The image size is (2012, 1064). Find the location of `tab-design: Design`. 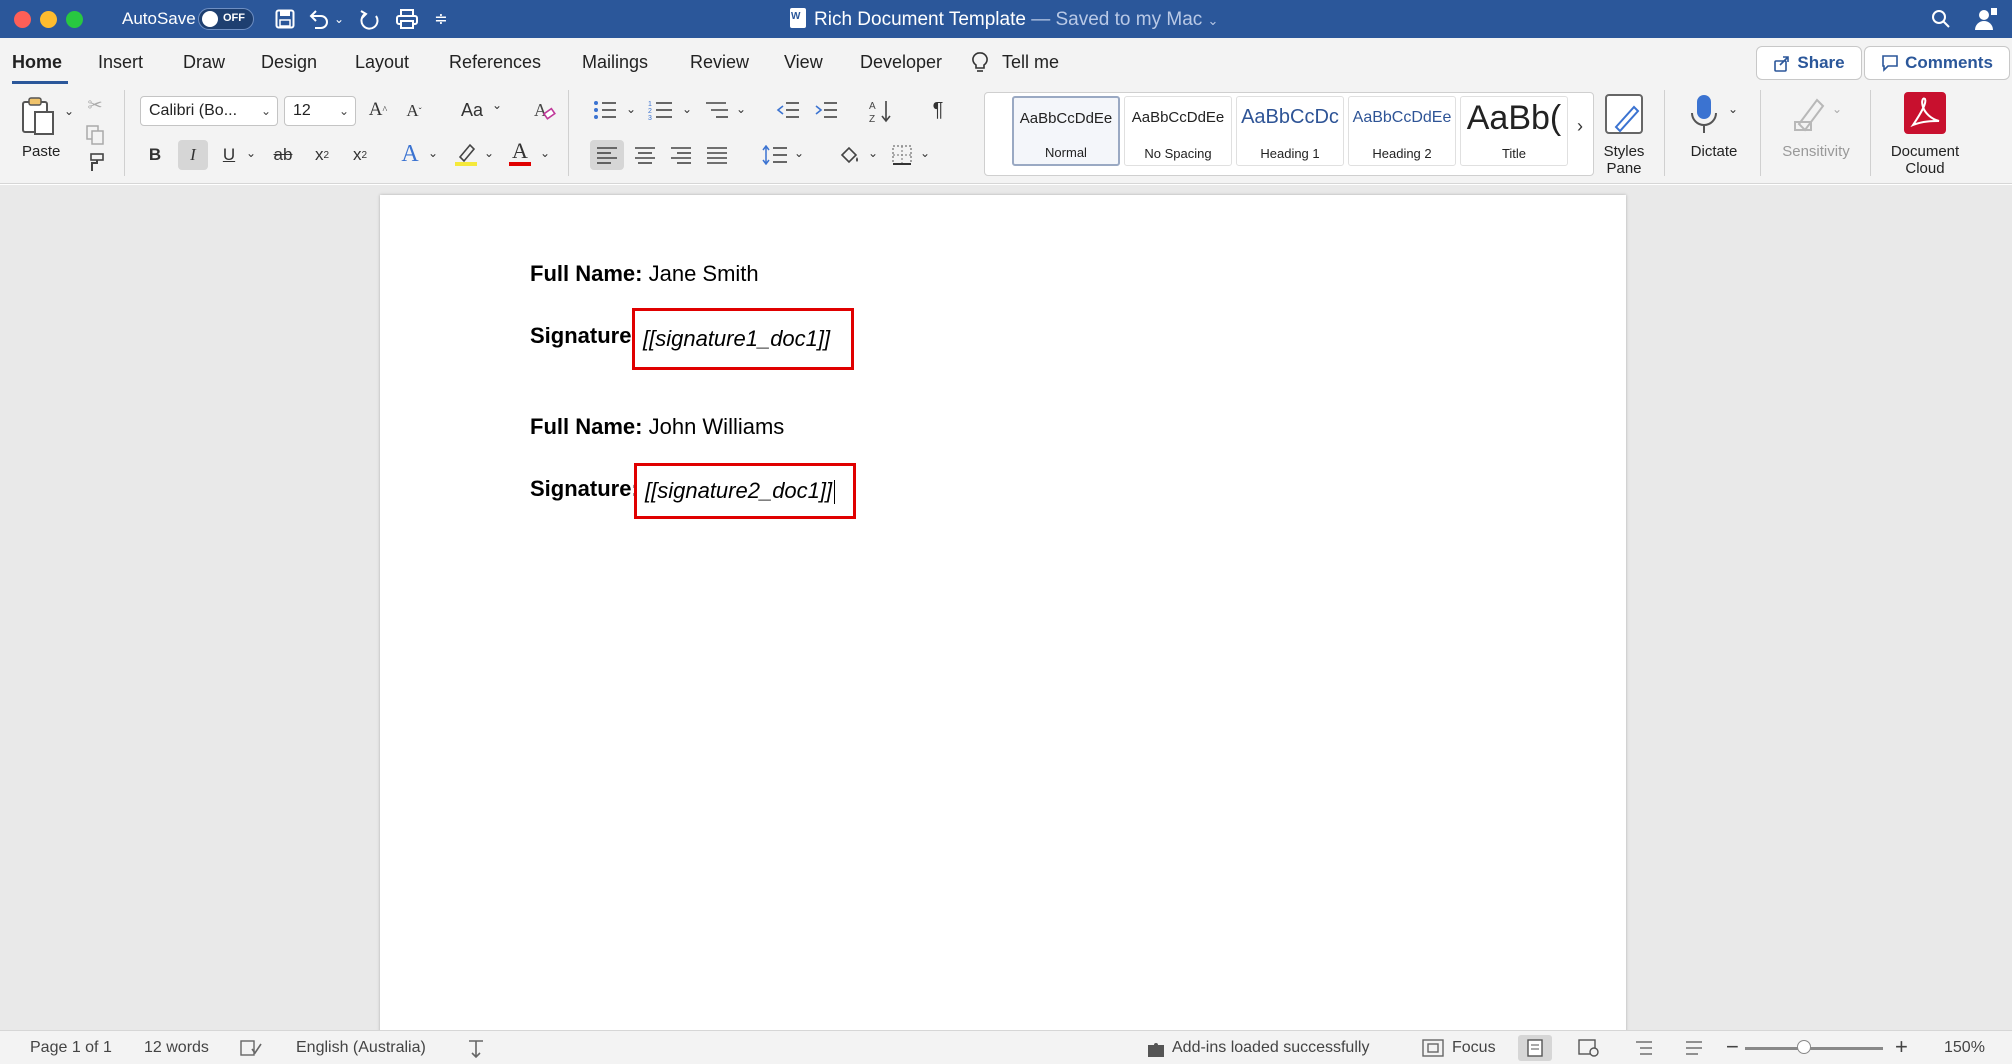

tab-design: Design is located at coordinates (289, 62).